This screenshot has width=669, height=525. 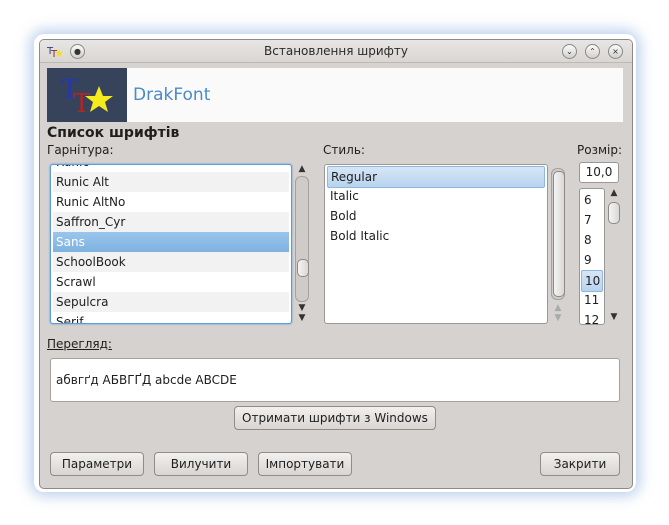 What do you see at coordinates (146, 380) in the screenshot?
I see `preview-text: абвгґд АБВГҐД abcde ABCDE` at bounding box center [146, 380].